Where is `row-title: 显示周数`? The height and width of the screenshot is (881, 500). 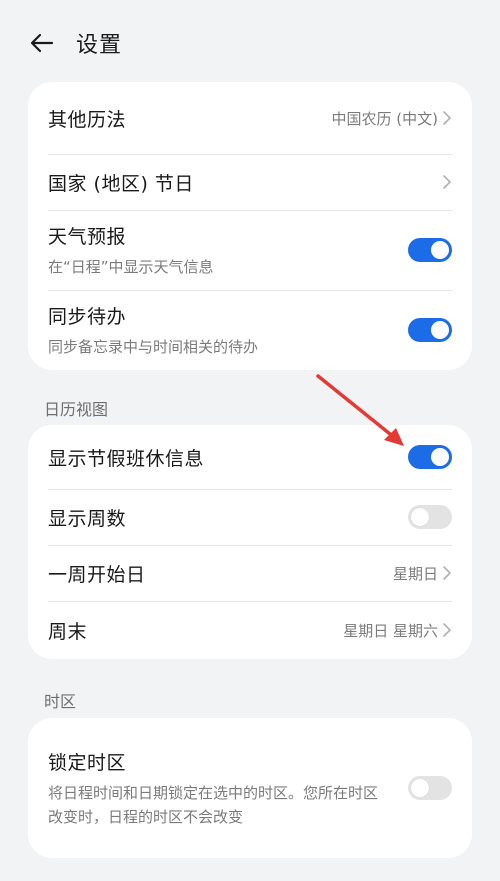
row-title: 显示周数 is located at coordinates (87, 518).